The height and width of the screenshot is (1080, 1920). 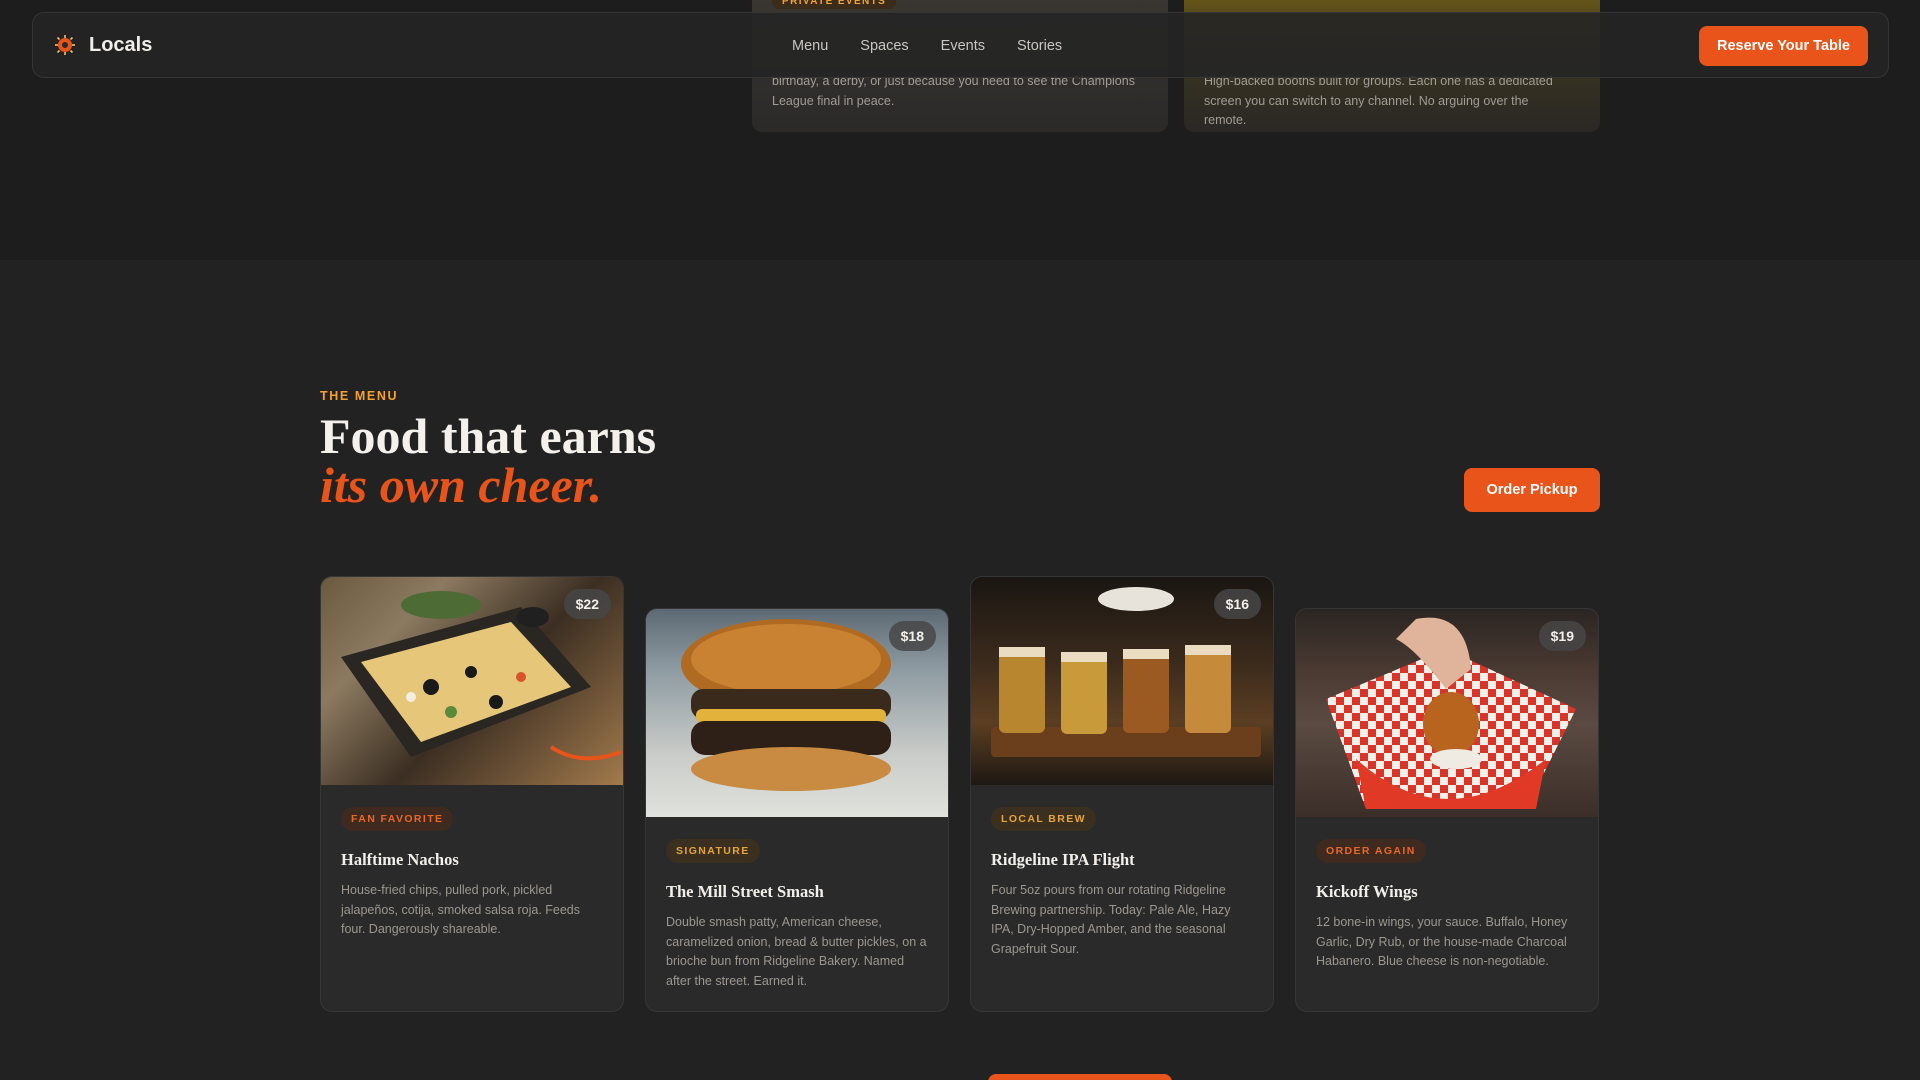 I want to click on beer-flight-image: $16, so click(x=1122, y=681).